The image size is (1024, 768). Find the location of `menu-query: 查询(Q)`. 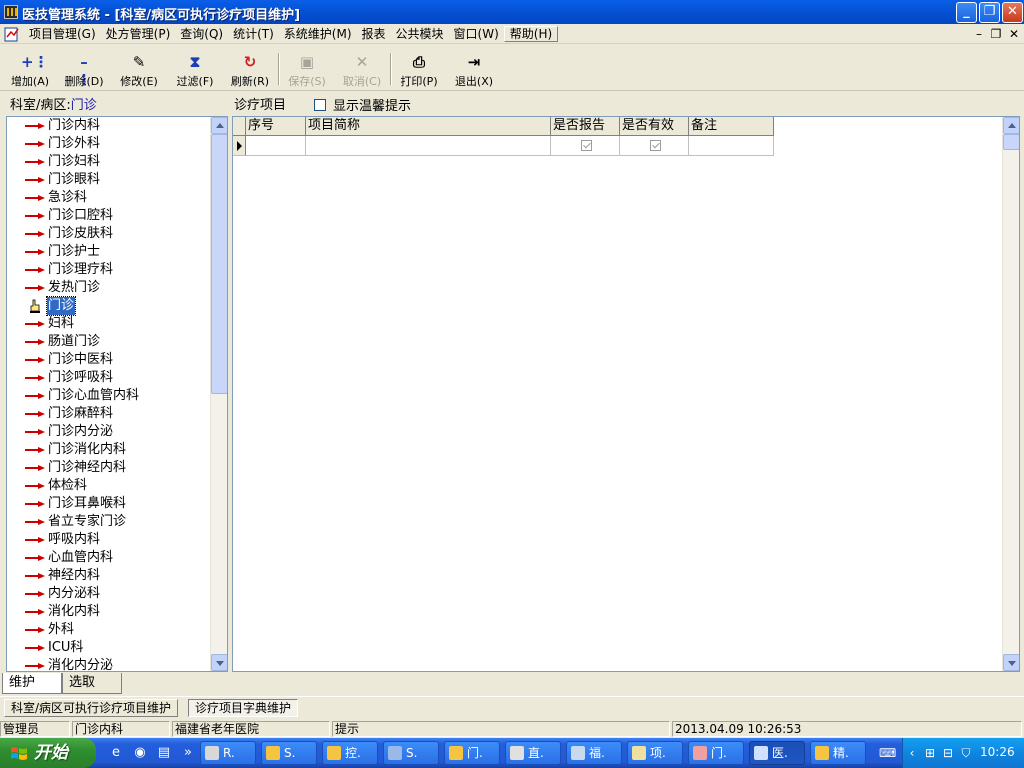

menu-query: 查询(Q) is located at coordinates (201, 34).